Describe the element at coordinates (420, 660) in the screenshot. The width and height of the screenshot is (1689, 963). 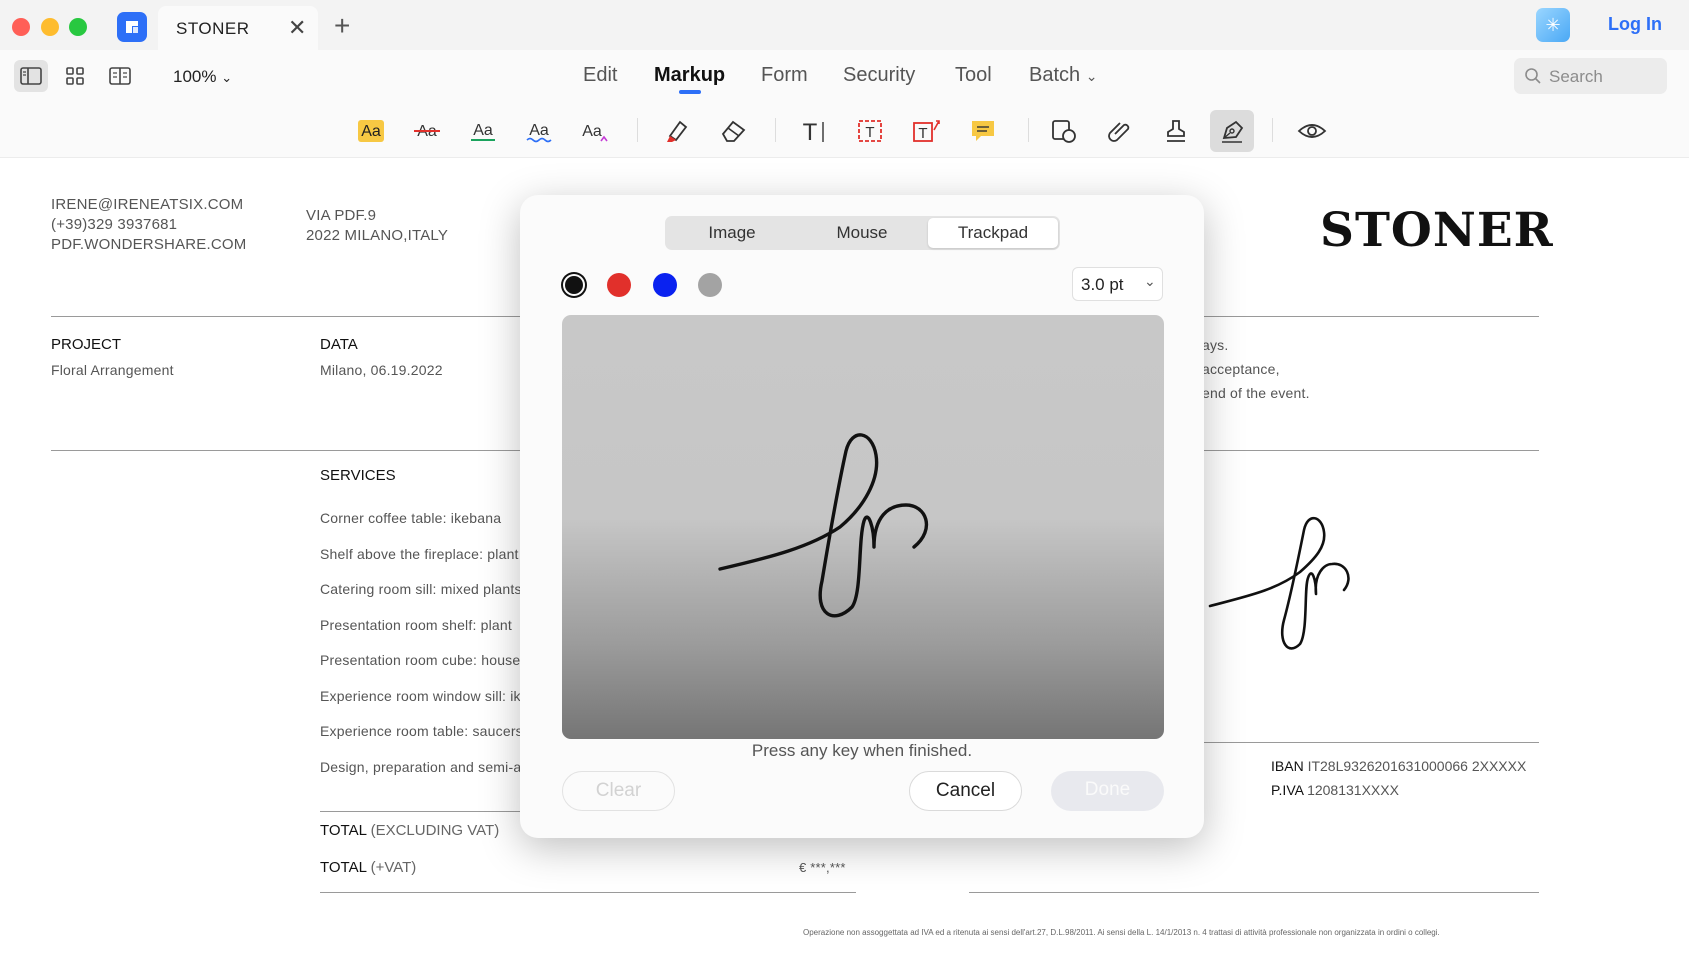
I see `service-item: Presentation room cube: house` at that location.